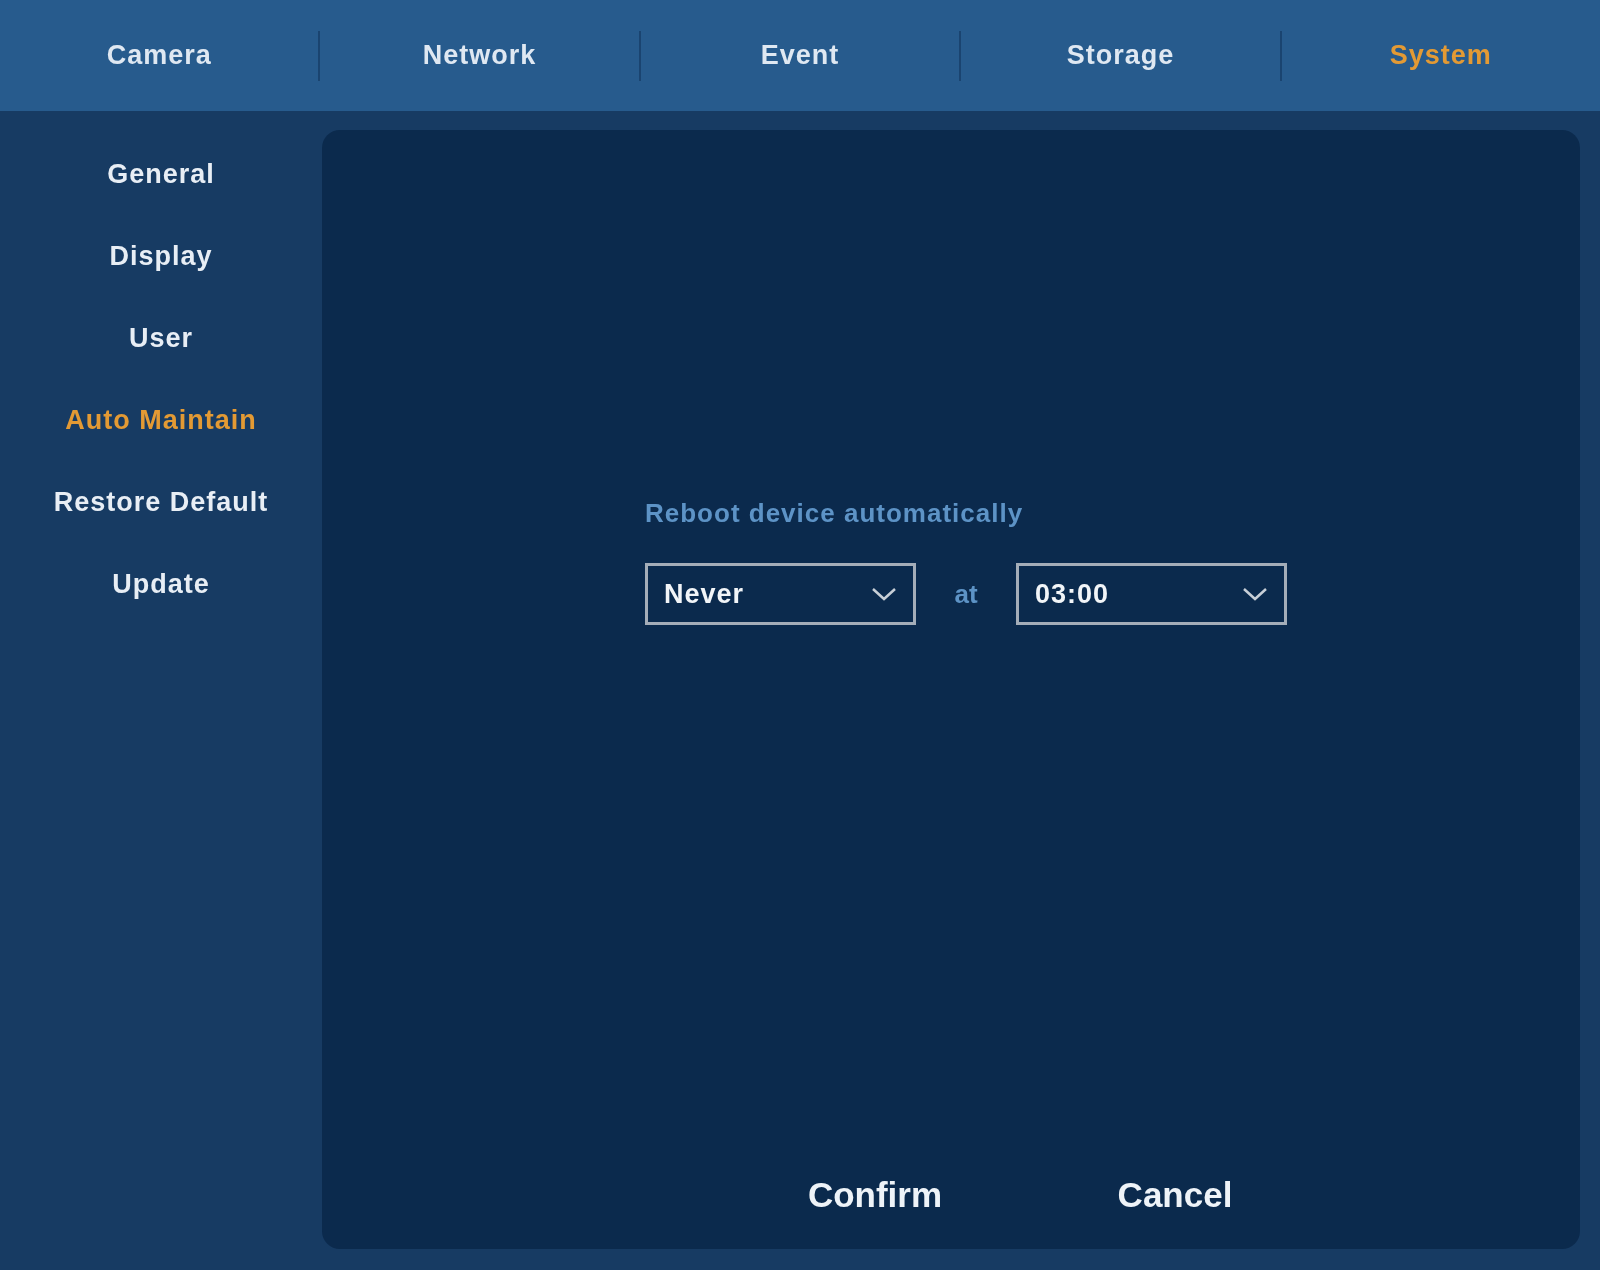 The width and height of the screenshot is (1600, 1270). I want to click on sidebar-item: General, so click(161, 174).